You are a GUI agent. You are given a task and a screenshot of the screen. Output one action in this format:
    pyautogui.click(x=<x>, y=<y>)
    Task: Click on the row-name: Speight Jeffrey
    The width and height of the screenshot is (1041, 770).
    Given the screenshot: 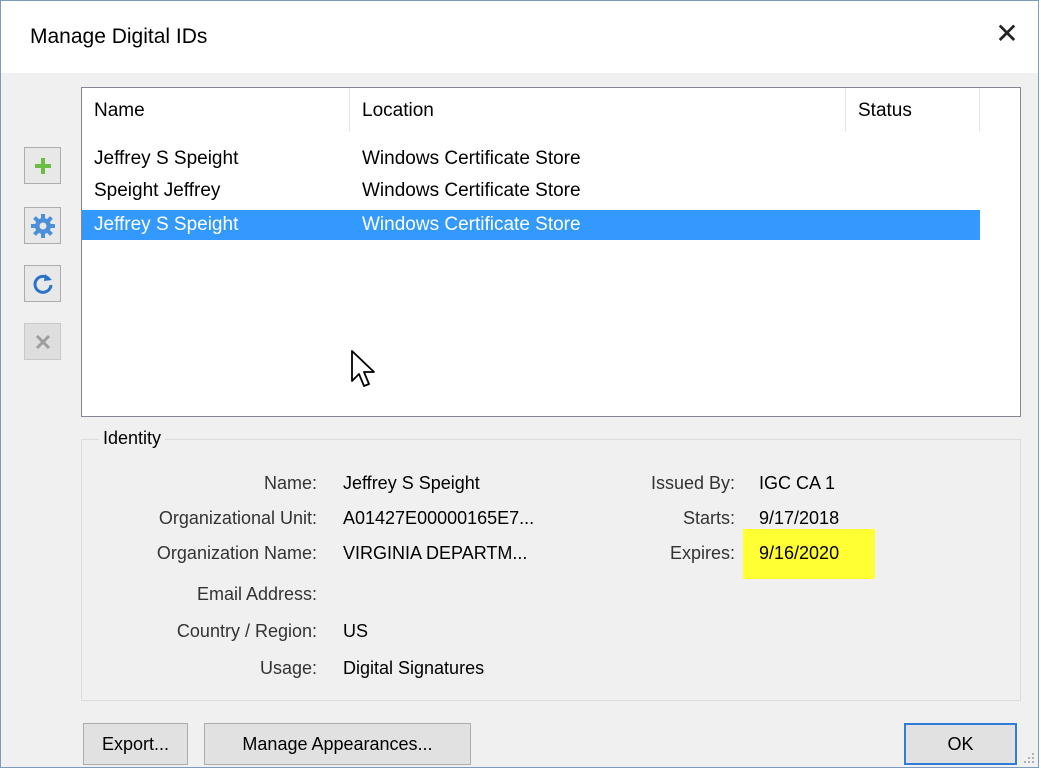 What is the action you would take?
    pyautogui.click(x=157, y=190)
    